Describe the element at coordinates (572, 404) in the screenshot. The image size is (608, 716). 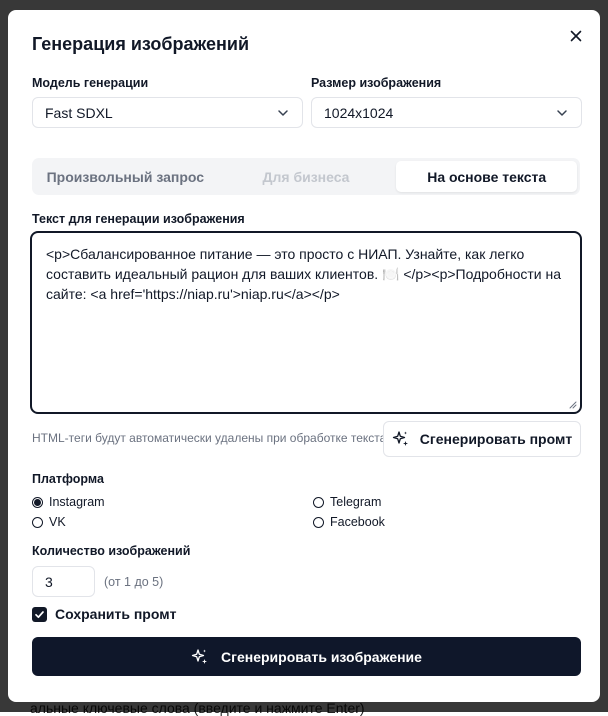
I see `resize-grip-icon` at that location.